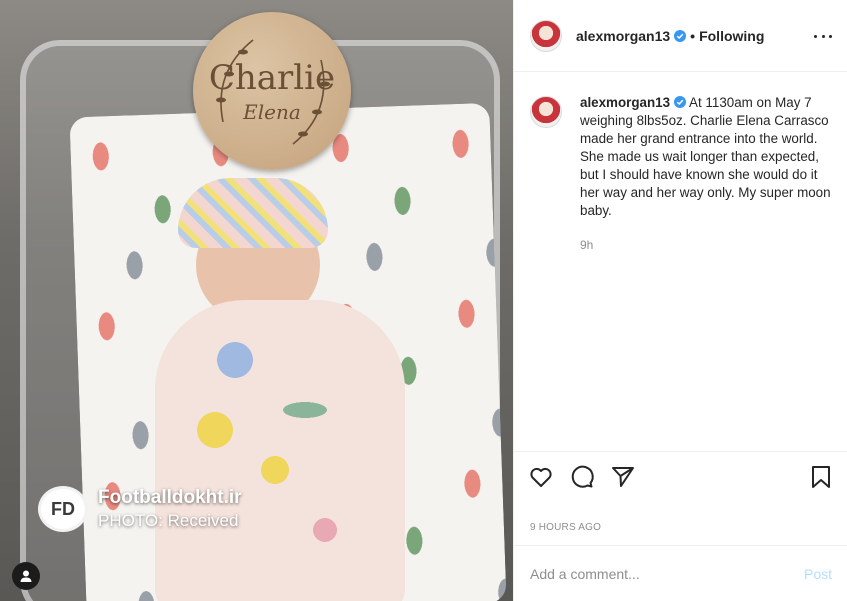 The height and width of the screenshot is (601, 847). Describe the element at coordinates (731, 36) in the screenshot. I see `following-button: Following` at that location.